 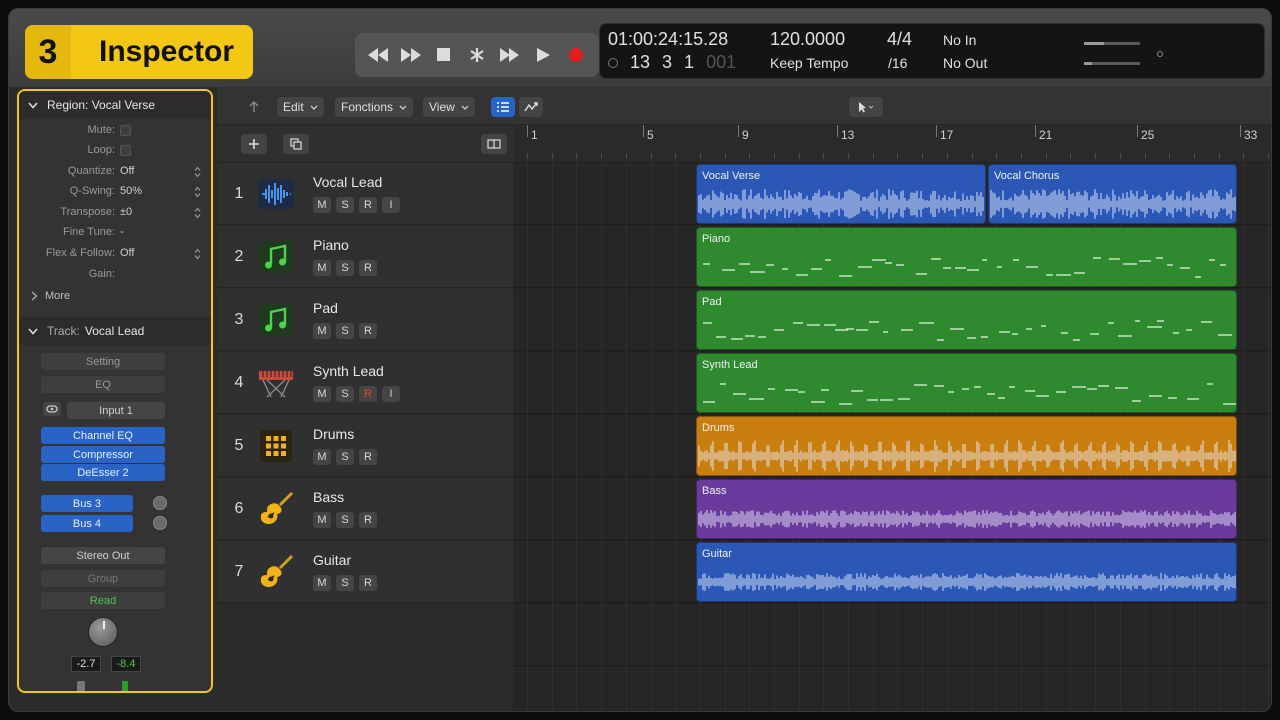 What do you see at coordinates (365, 194) in the screenshot?
I see `track-header-row: 1 Vocal Lead M S R I` at bounding box center [365, 194].